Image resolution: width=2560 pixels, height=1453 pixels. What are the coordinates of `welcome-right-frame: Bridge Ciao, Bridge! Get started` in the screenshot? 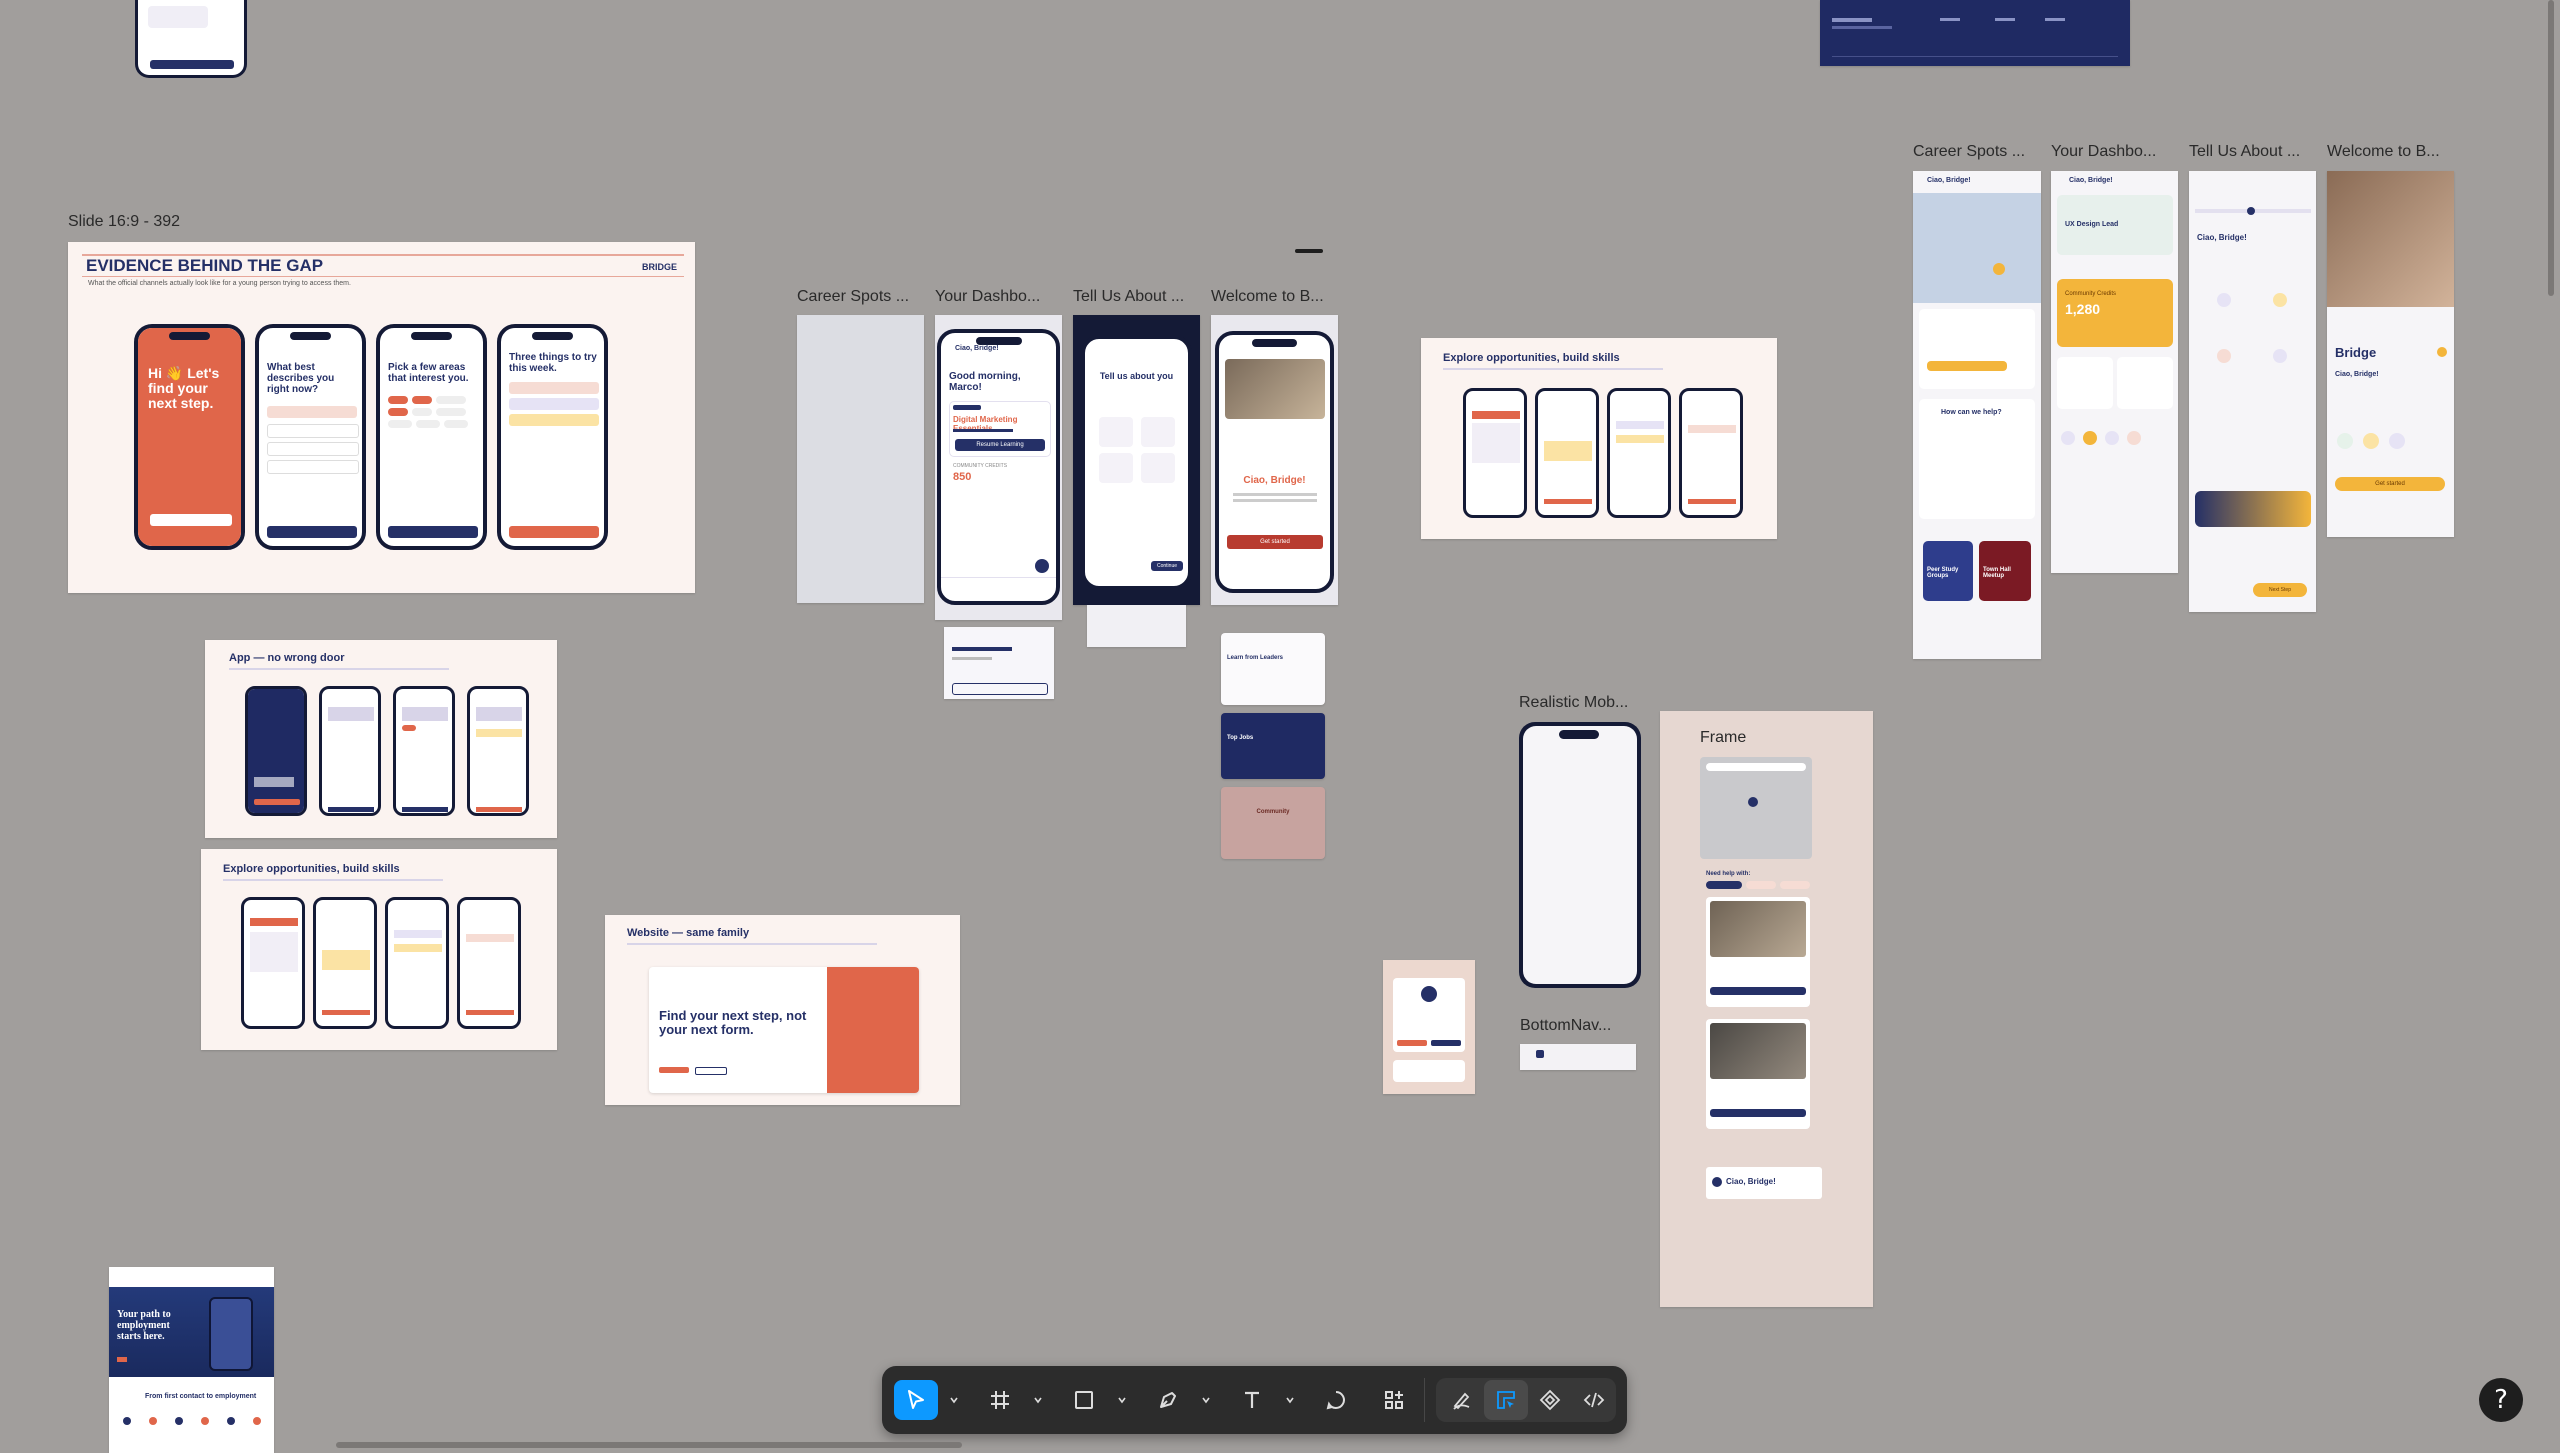 It's located at (2390, 354).